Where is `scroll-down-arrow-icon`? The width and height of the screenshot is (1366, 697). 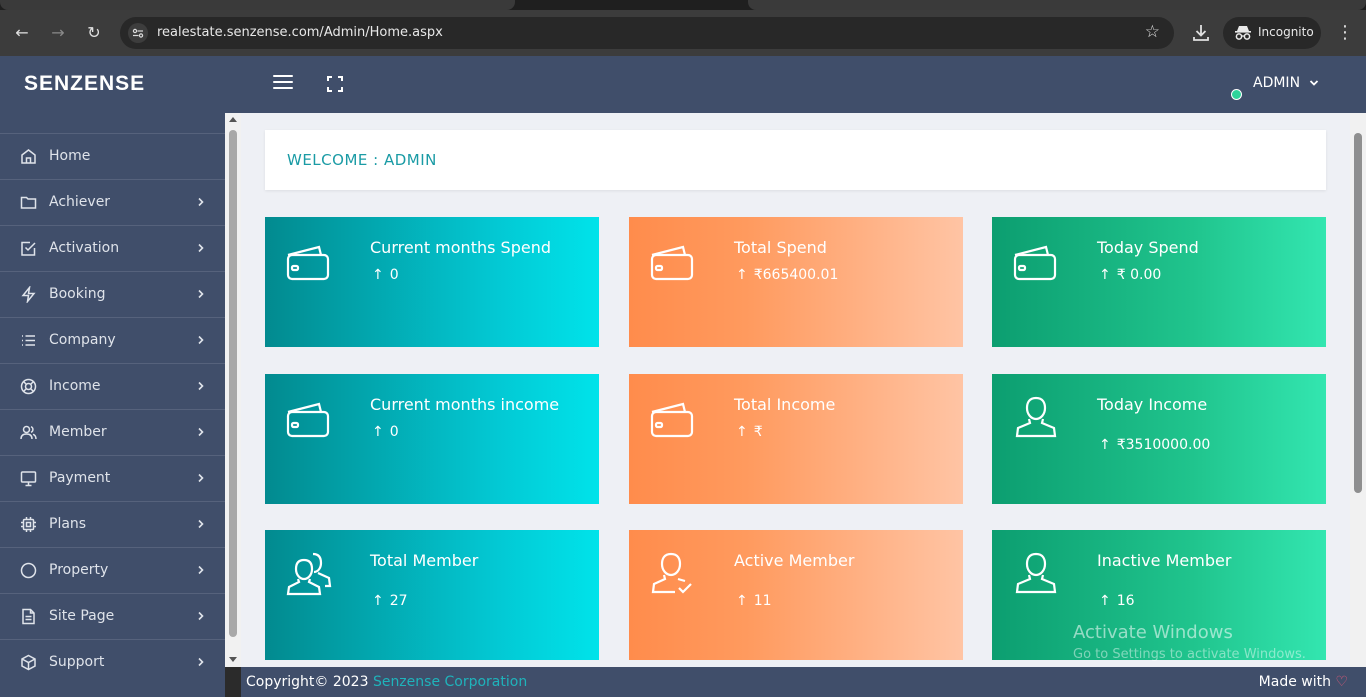 scroll-down-arrow-icon is located at coordinates (233, 659).